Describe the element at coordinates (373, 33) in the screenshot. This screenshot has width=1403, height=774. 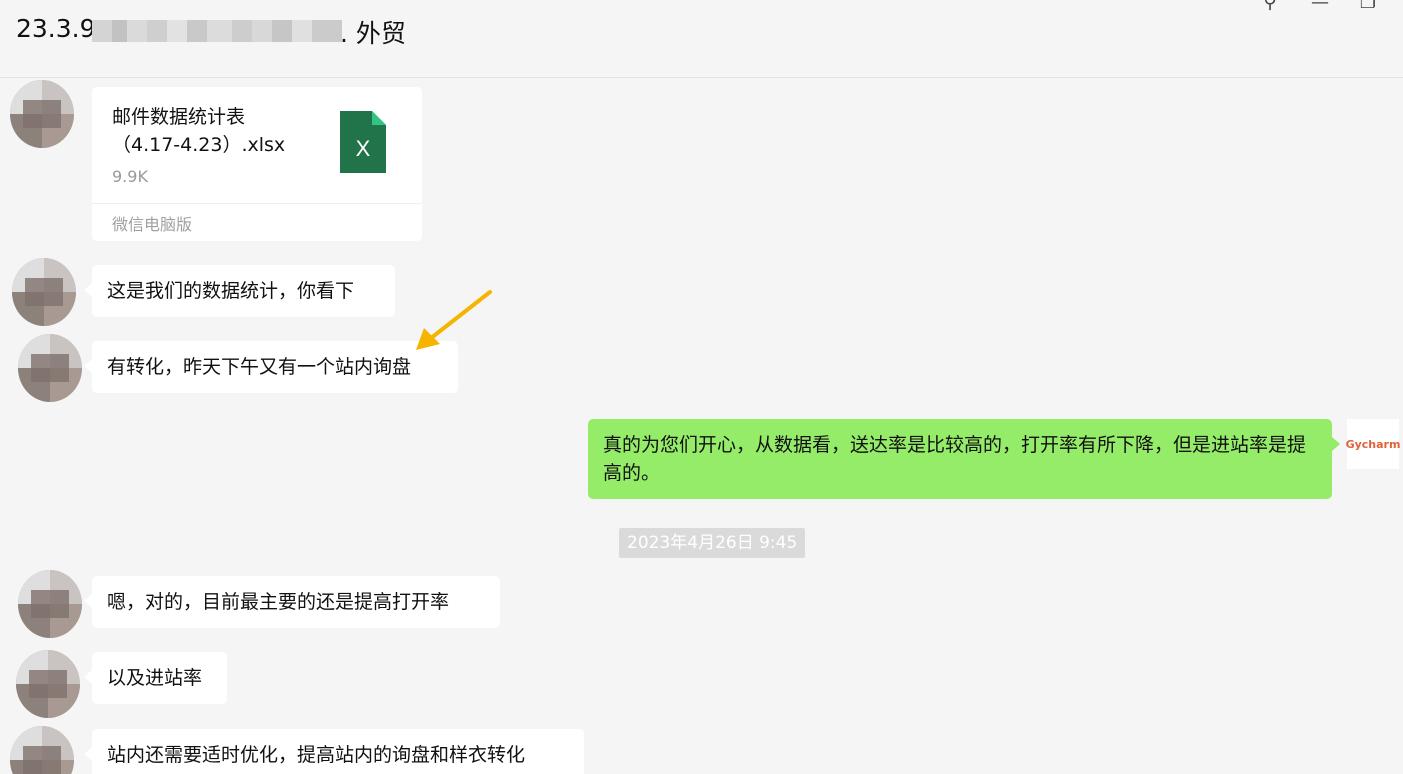
I see `chat-title-suffix: . 外贸` at that location.